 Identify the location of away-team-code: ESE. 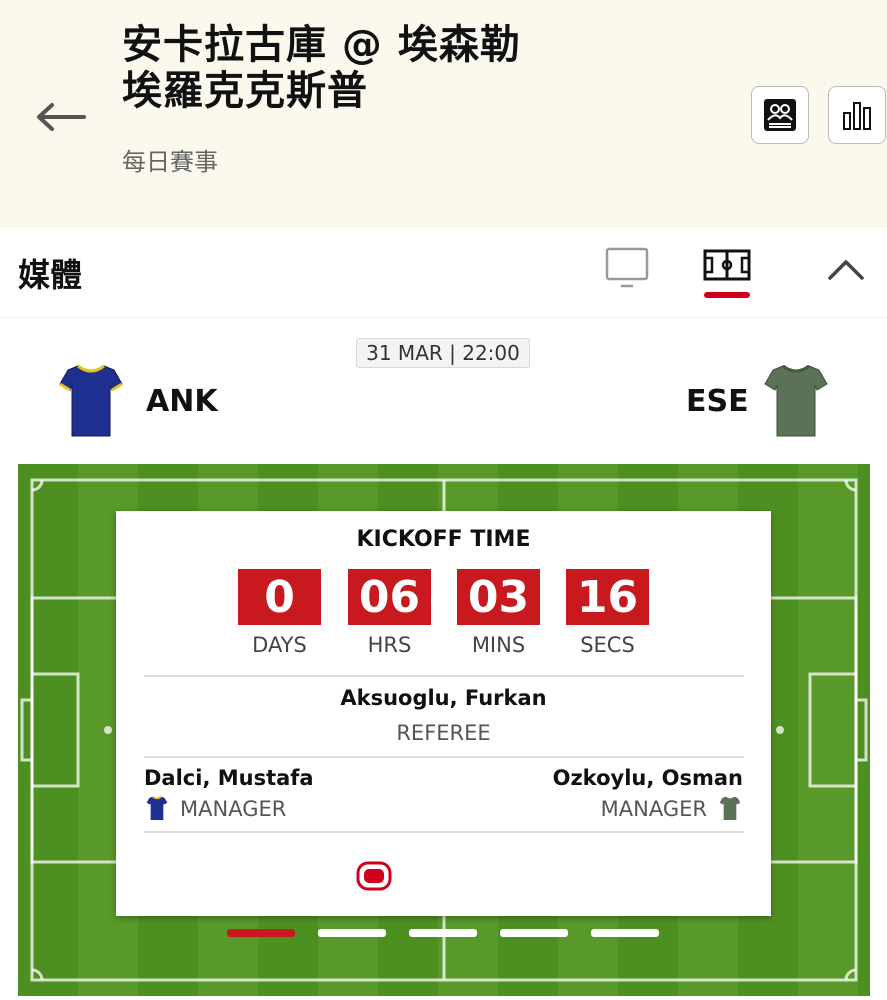
(717, 401).